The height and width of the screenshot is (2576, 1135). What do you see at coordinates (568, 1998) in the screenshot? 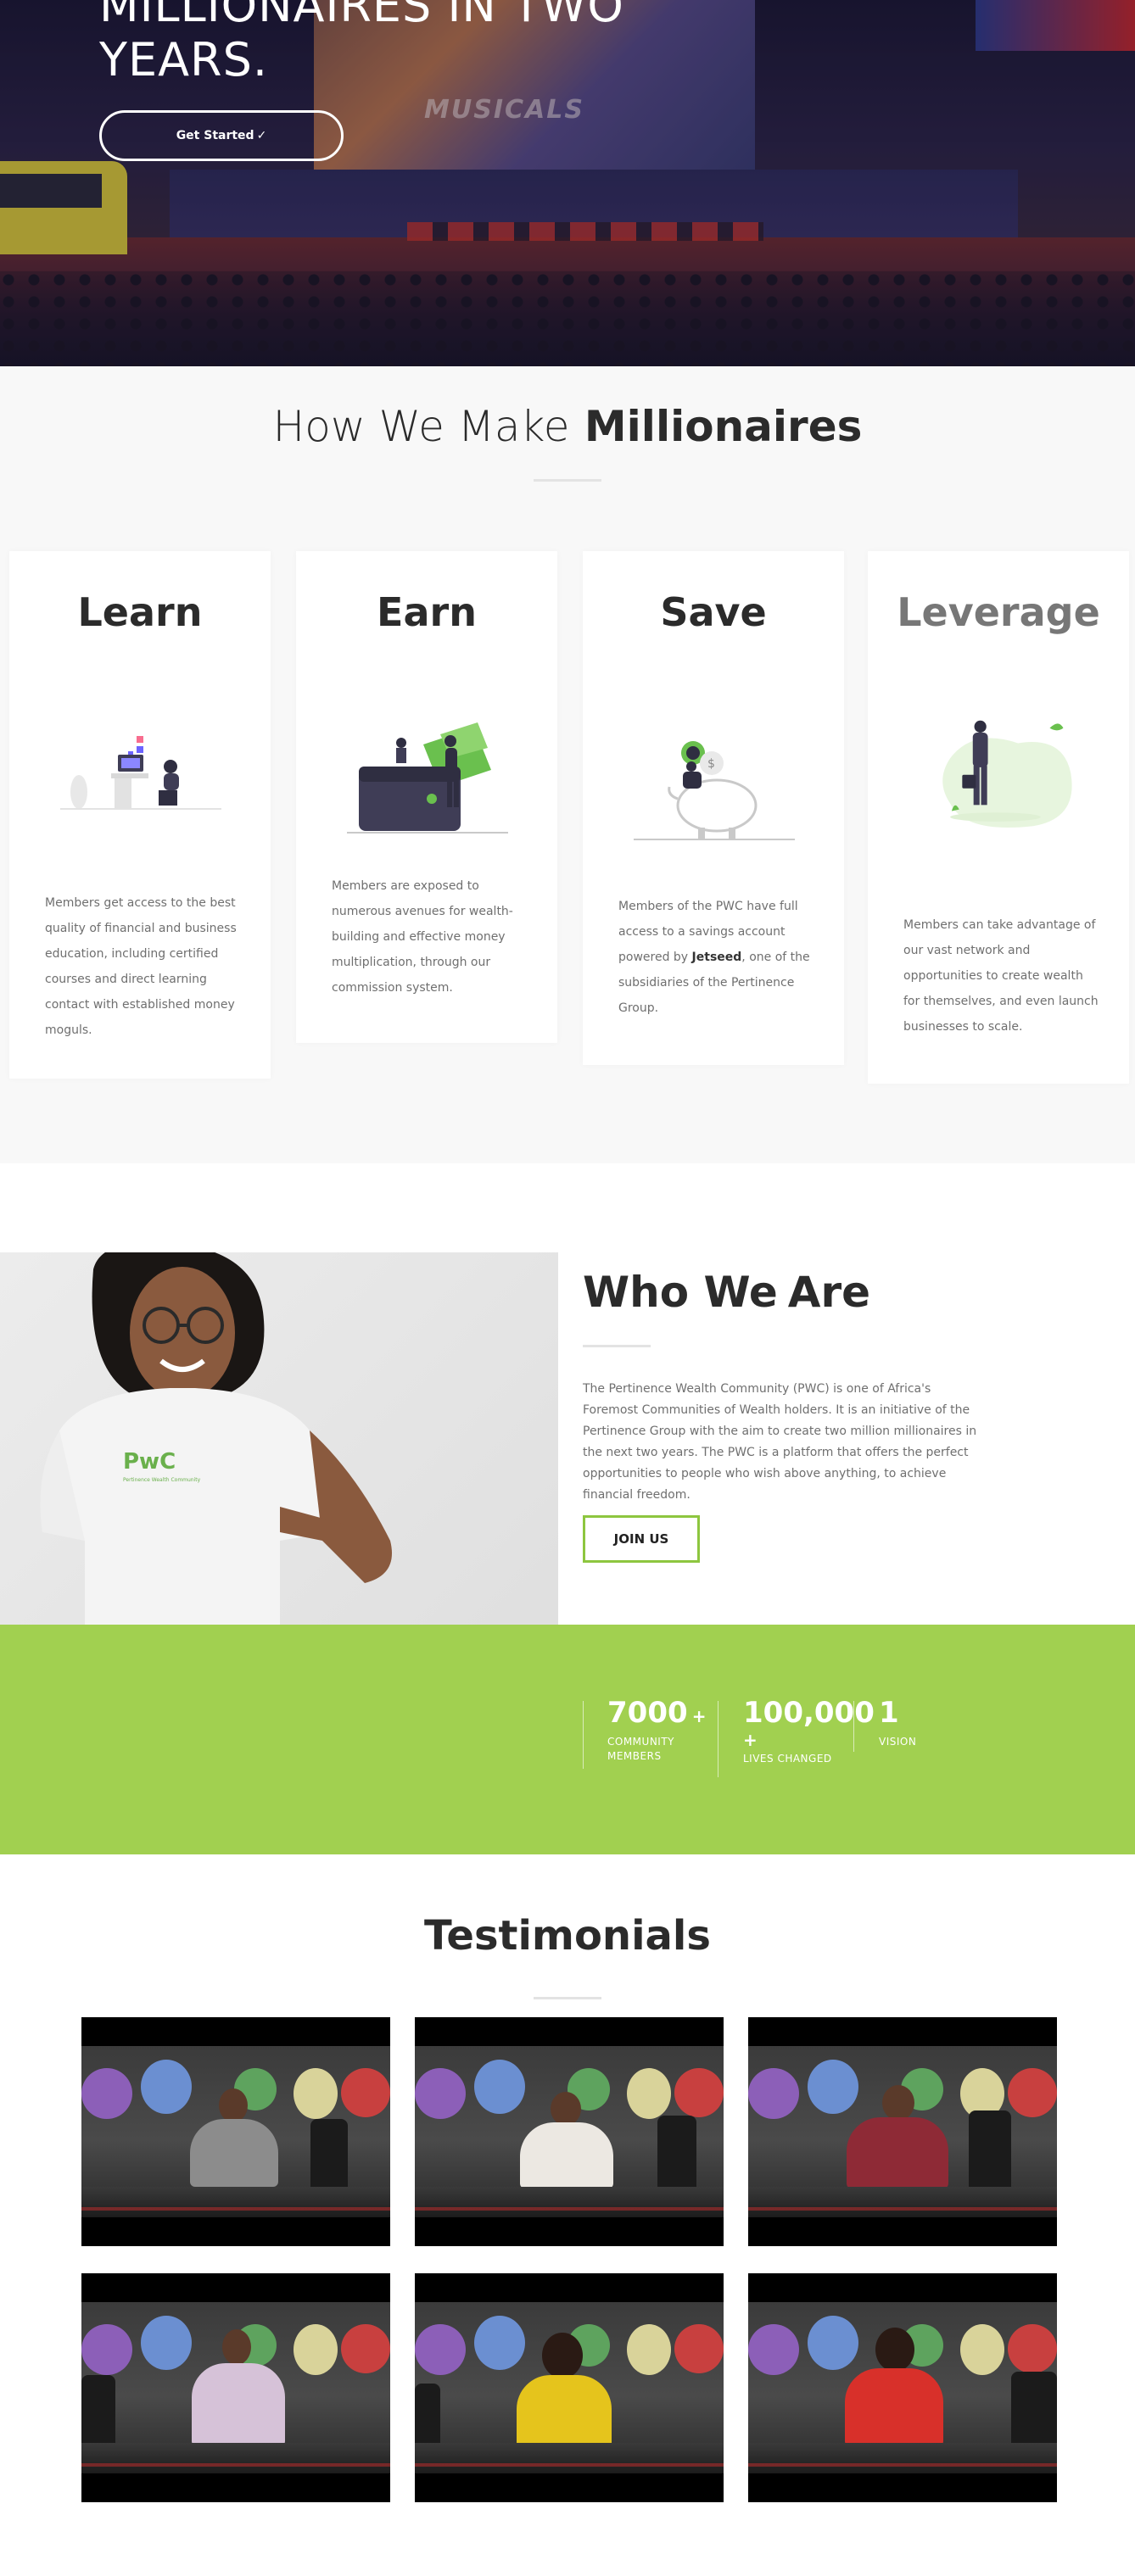
I see `testimonials-divider` at bounding box center [568, 1998].